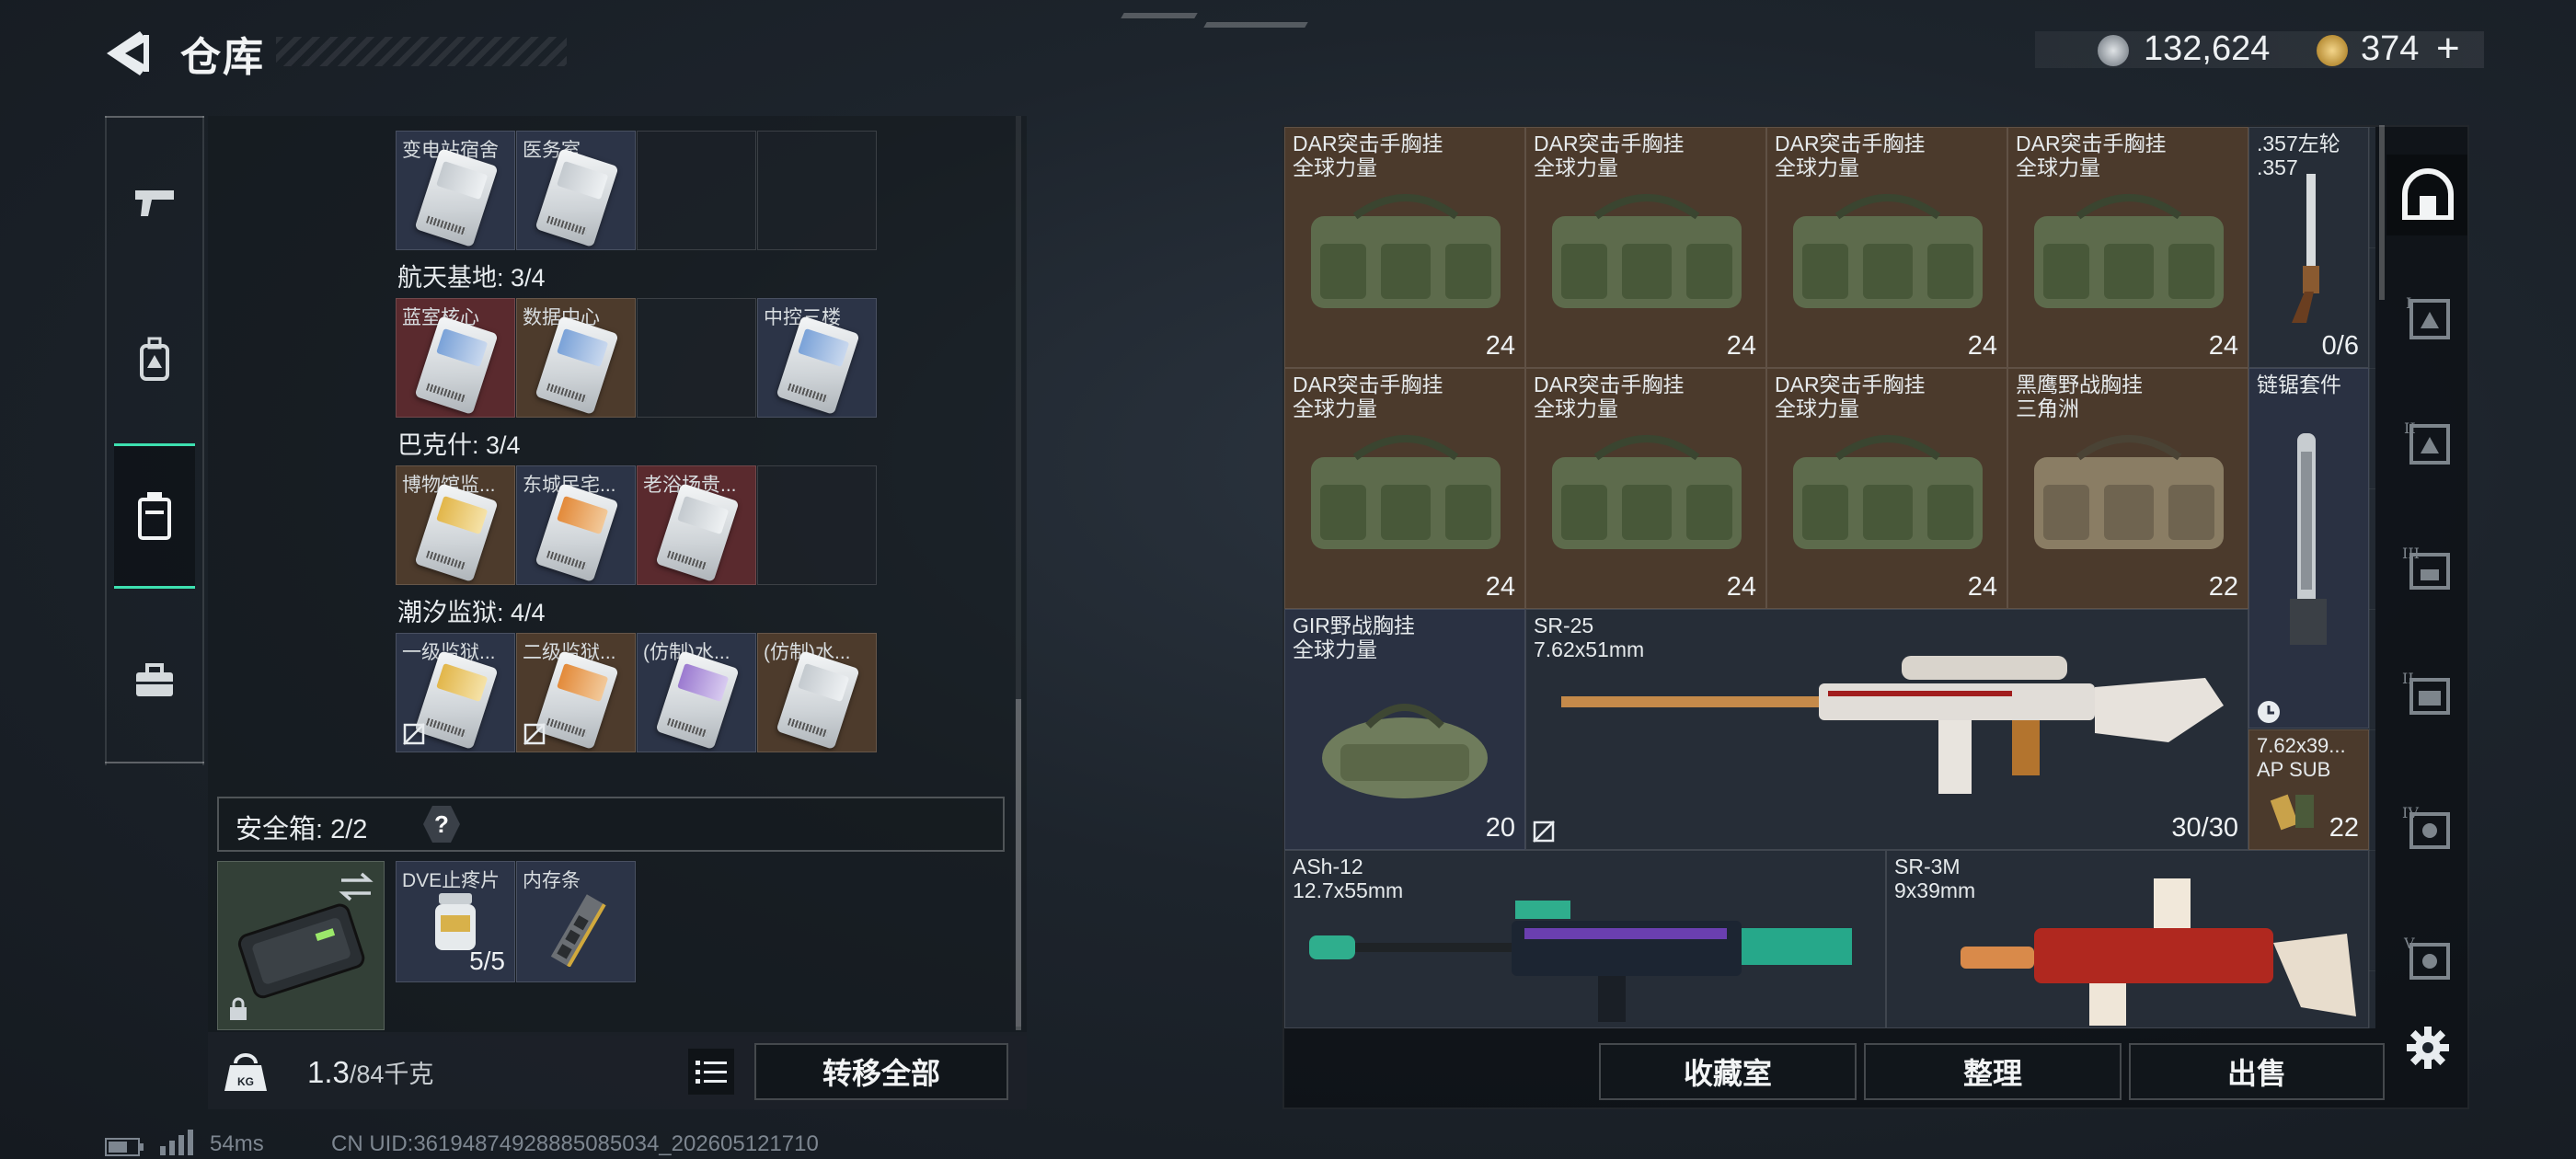 The image size is (2576, 1159). I want to click on memory-stick-image, so click(578, 930).